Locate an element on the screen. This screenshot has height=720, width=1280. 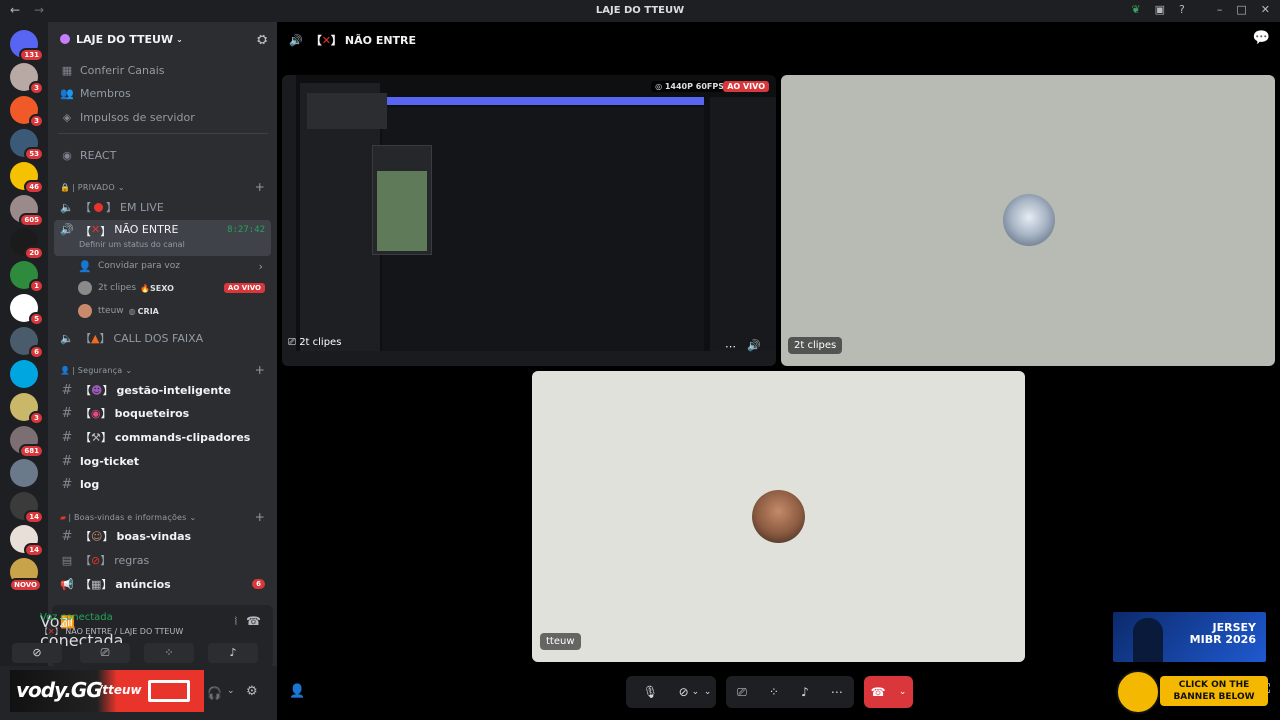
text-channel-log: # log is located at coordinates (162, 484).